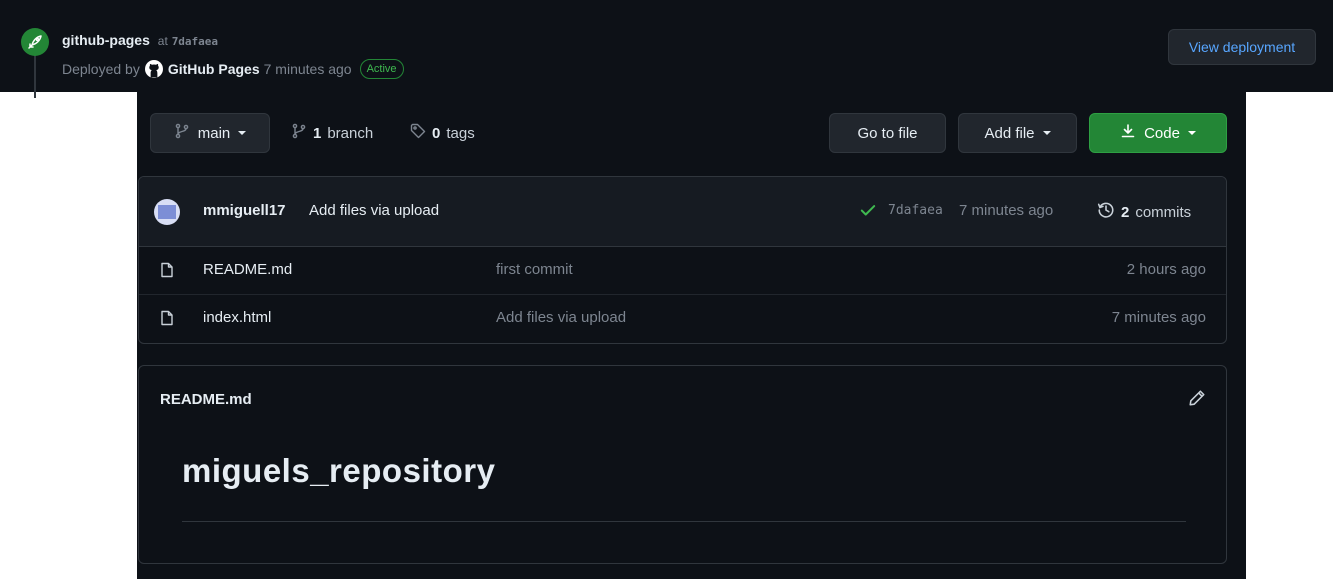 This screenshot has height=579, width=1333. Describe the element at coordinates (1197, 400) in the screenshot. I see `pencil-icon` at that location.